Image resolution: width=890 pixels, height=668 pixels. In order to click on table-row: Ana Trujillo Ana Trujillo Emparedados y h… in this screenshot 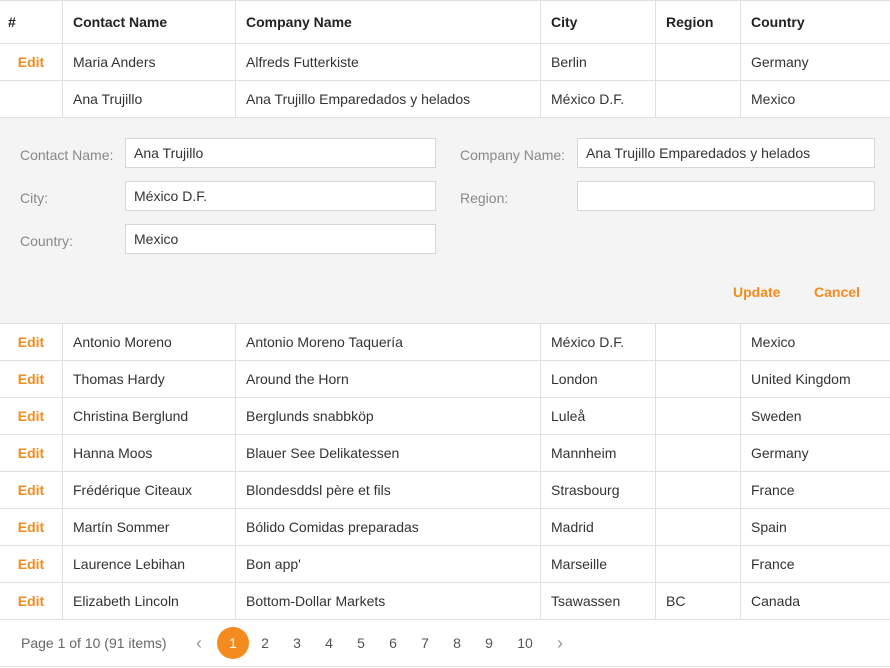, I will do `click(445, 99)`.